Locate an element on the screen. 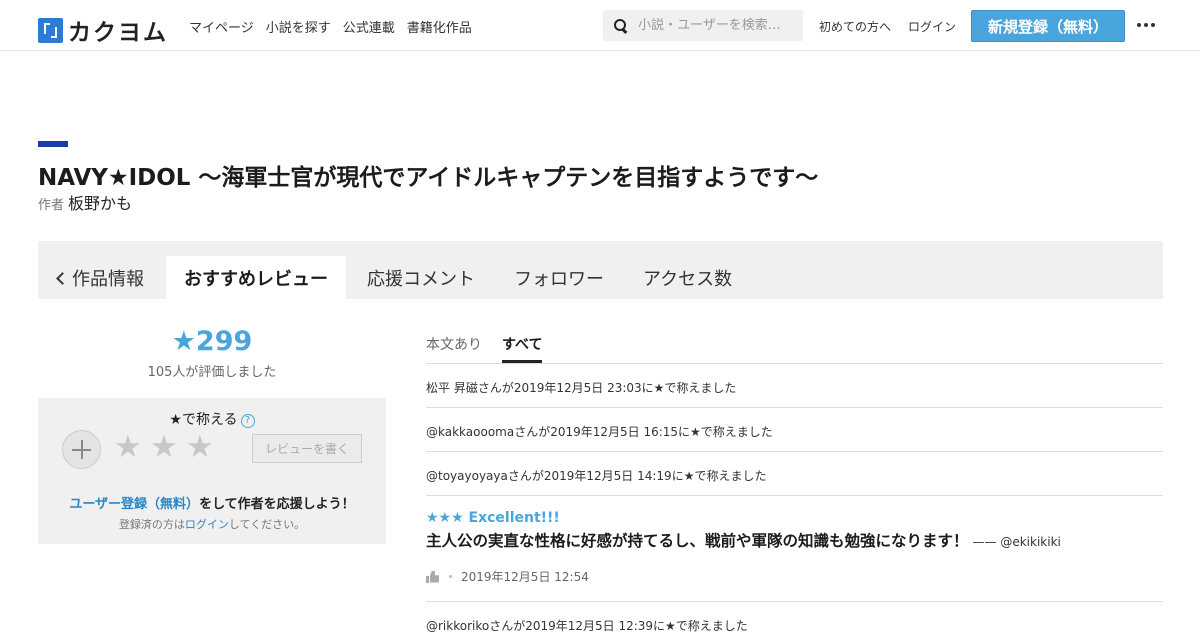  signup-promo: ユーザー登録（無料）をして作者を応援しよう！ is located at coordinates (212, 502).